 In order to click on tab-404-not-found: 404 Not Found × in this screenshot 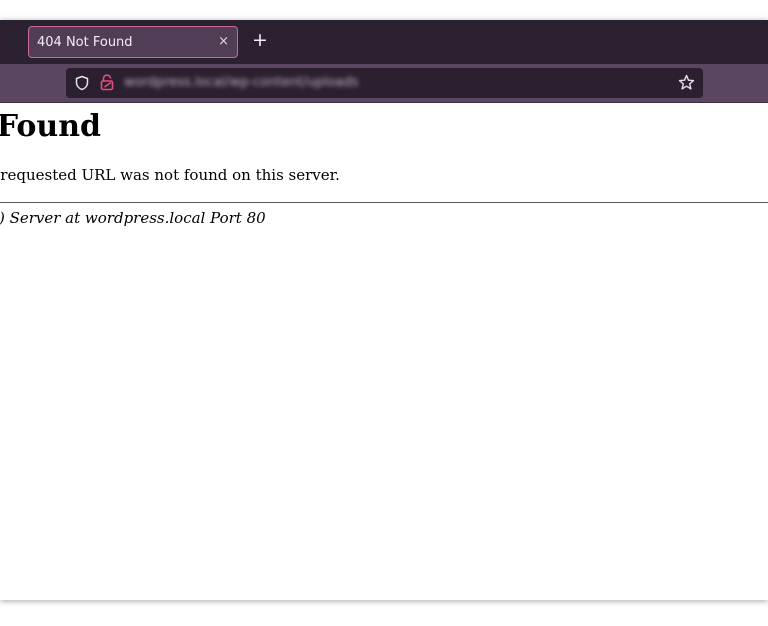, I will do `click(133, 42)`.